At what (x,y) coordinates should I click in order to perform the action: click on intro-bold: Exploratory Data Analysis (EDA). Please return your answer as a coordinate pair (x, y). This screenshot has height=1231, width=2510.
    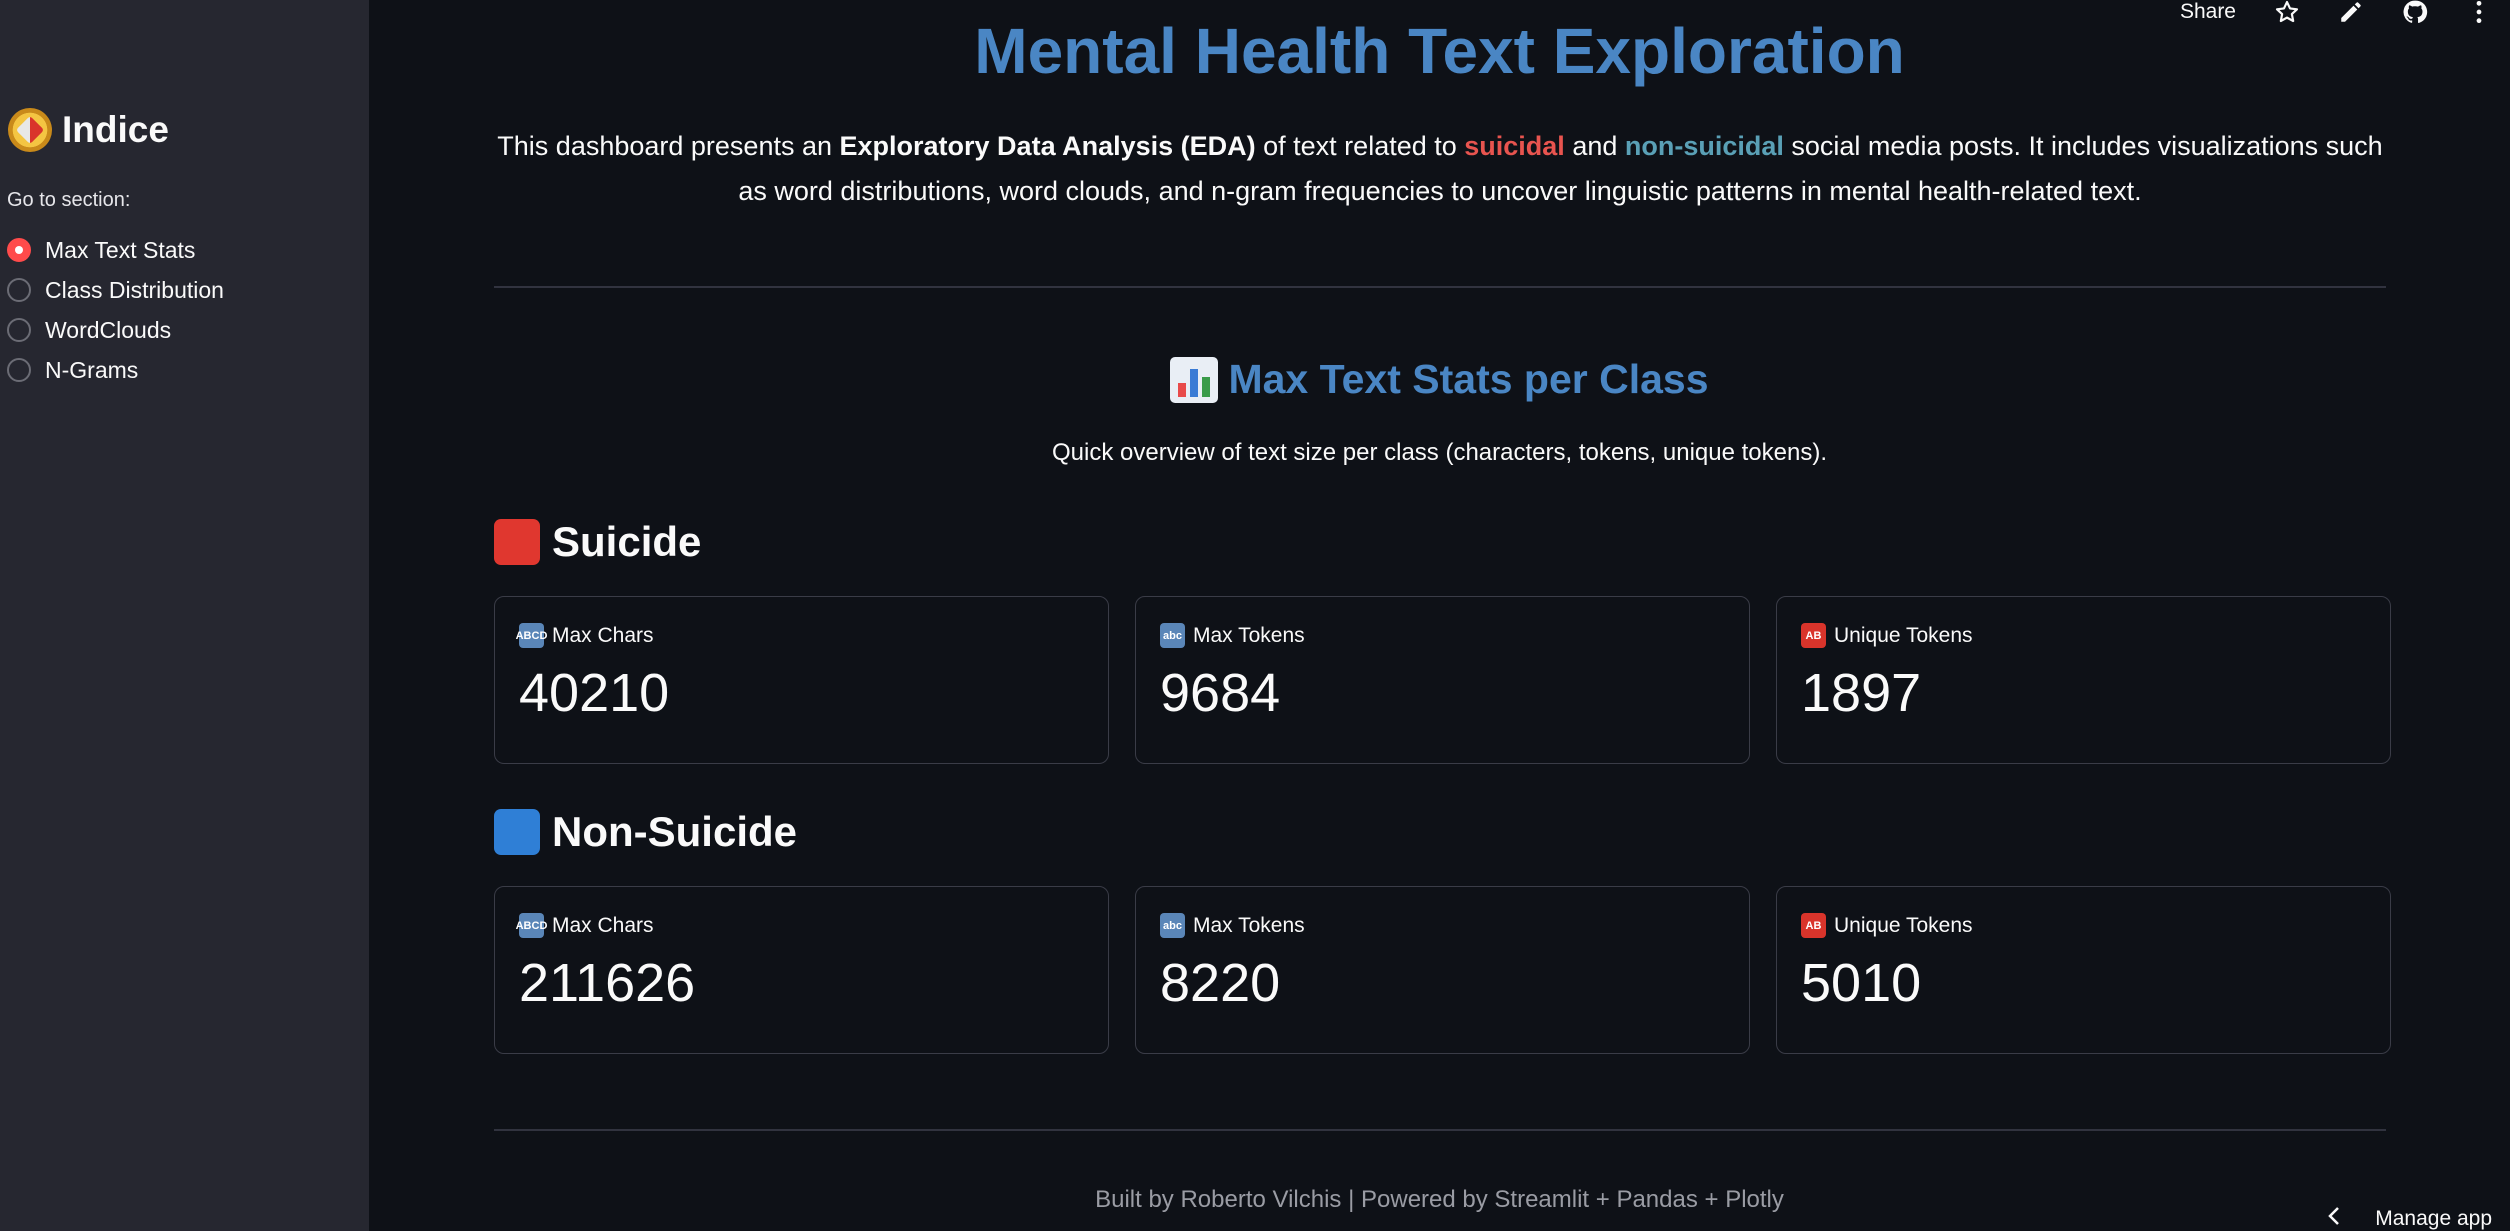
    Looking at the image, I should click on (1047, 146).